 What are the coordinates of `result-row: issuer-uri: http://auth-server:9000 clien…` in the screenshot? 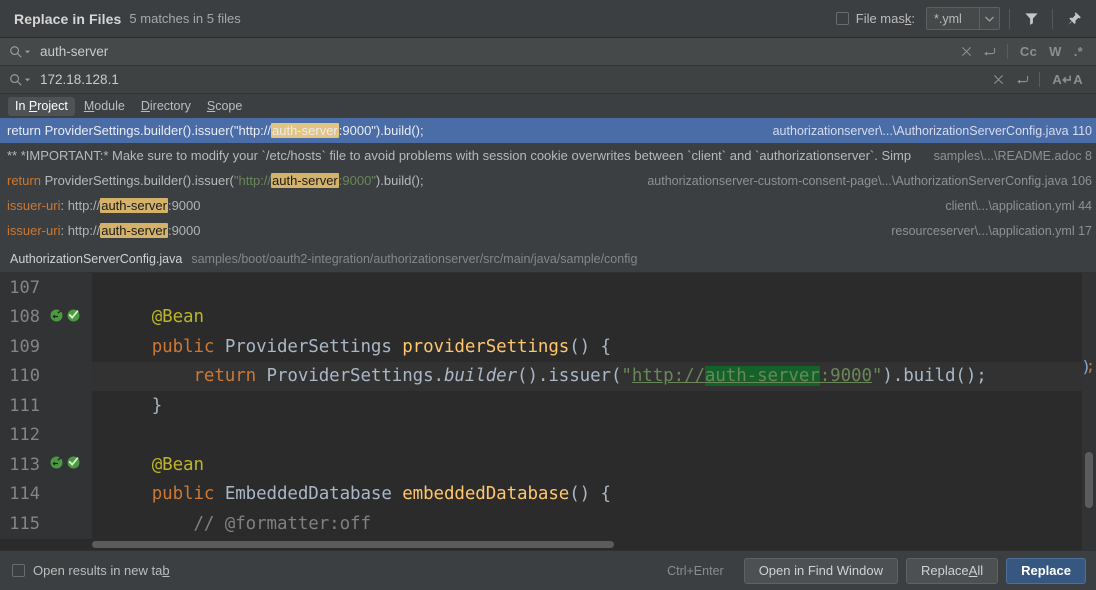 It's located at (548, 205).